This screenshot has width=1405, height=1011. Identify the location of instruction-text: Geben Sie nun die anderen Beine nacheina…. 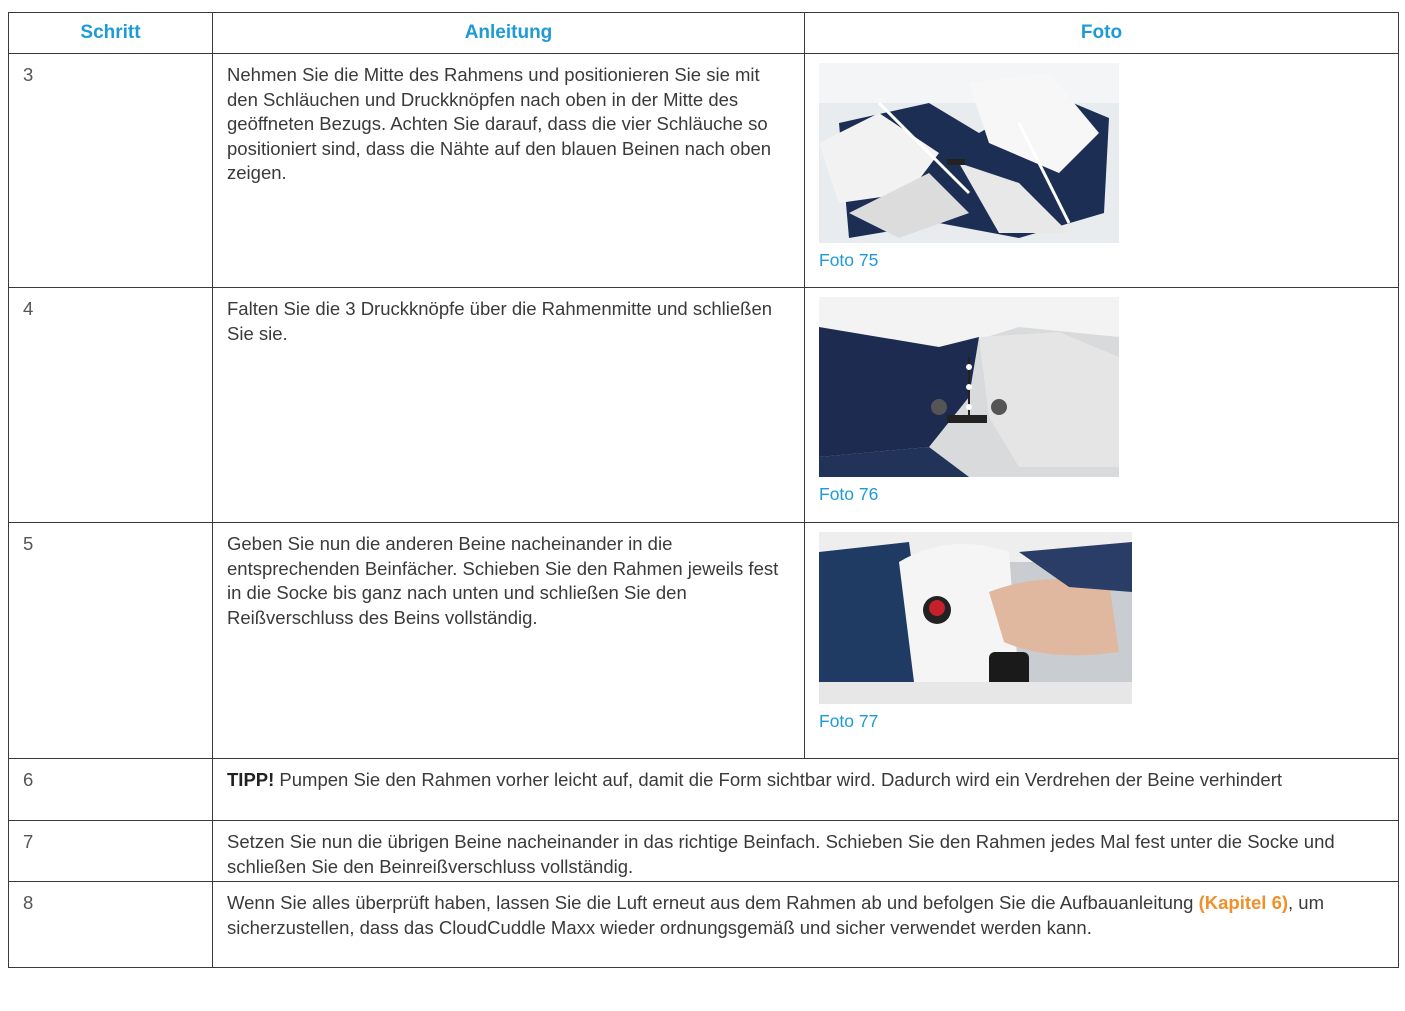
(508, 640).